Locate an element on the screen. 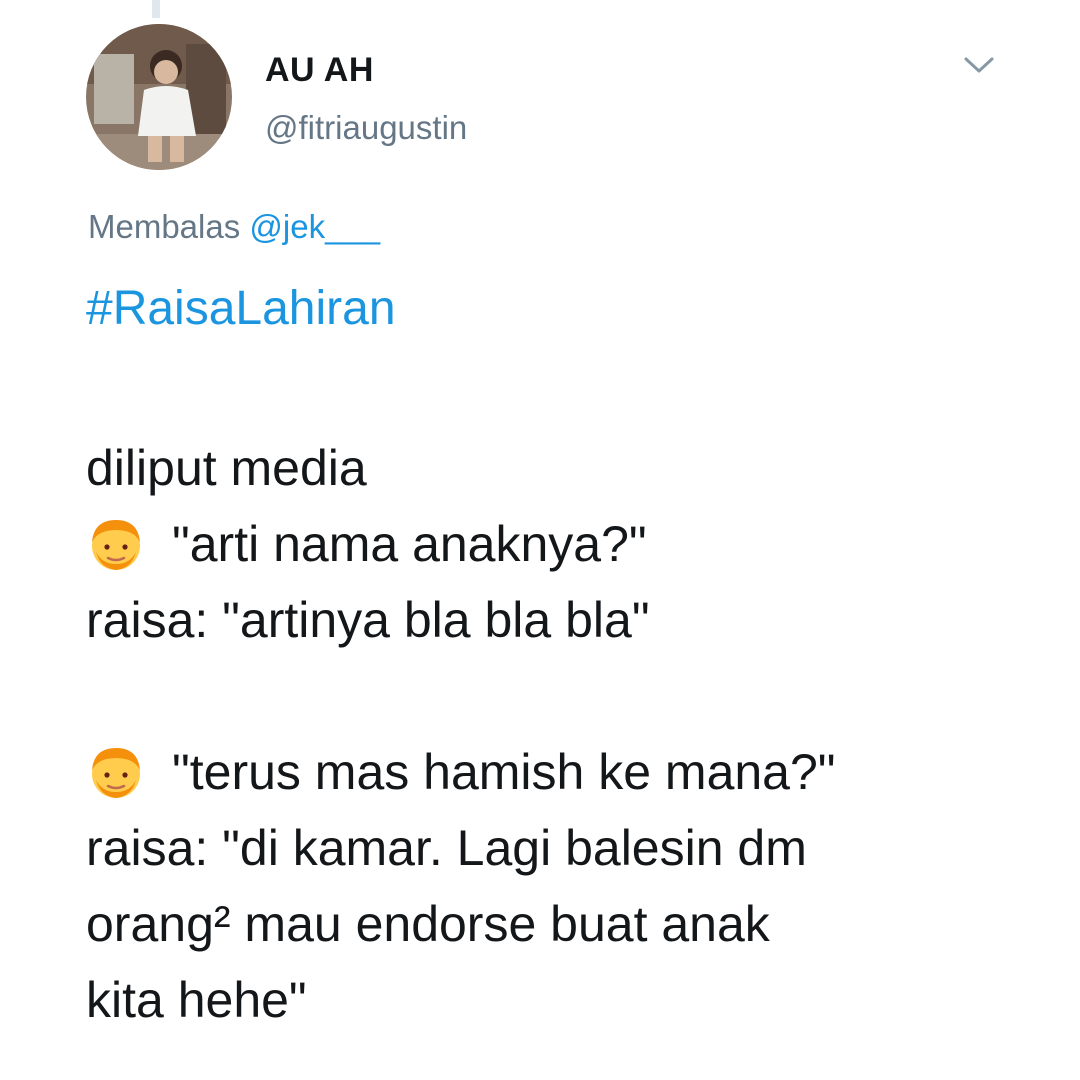 This screenshot has width=1080, height=1080. tweet-line: "terus mas hamish ke mana?" is located at coordinates (566, 772).